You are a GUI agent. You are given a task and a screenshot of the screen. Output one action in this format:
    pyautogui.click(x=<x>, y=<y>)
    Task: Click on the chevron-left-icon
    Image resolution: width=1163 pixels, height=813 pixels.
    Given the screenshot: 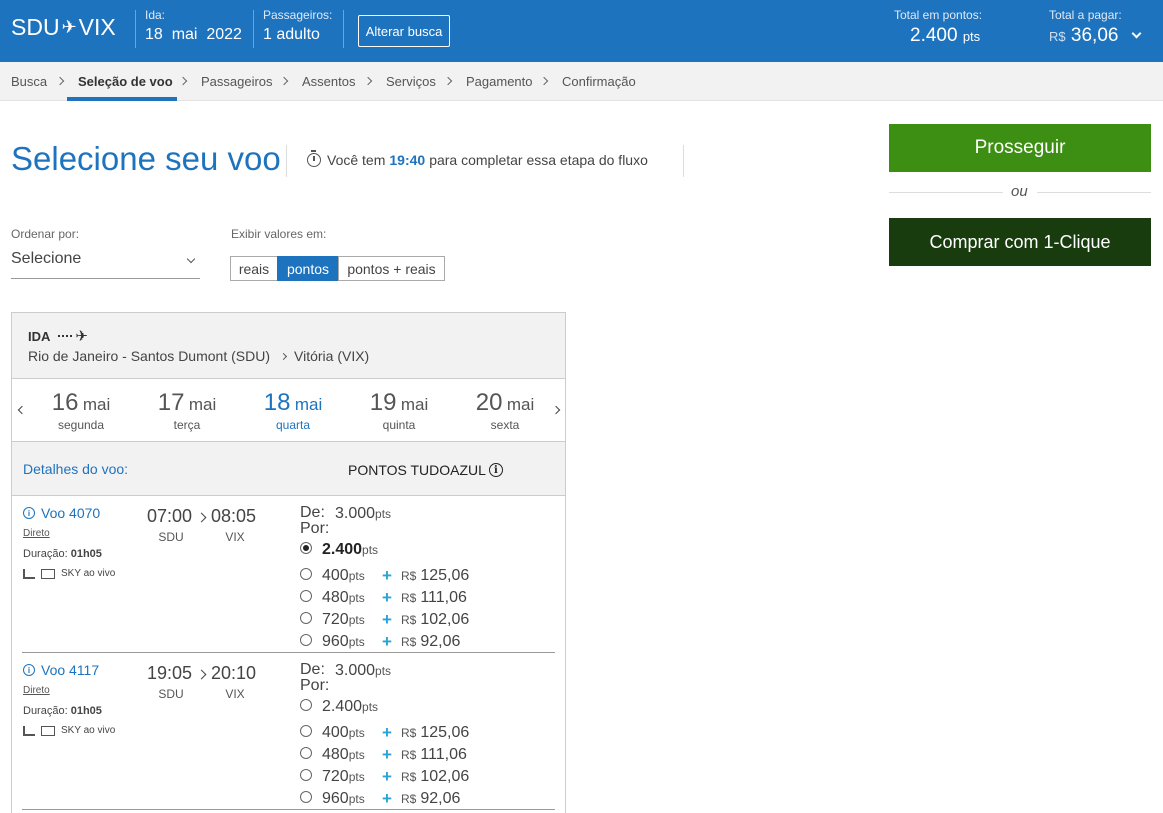 What is the action you would take?
    pyautogui.click(x=22, y=410)
    